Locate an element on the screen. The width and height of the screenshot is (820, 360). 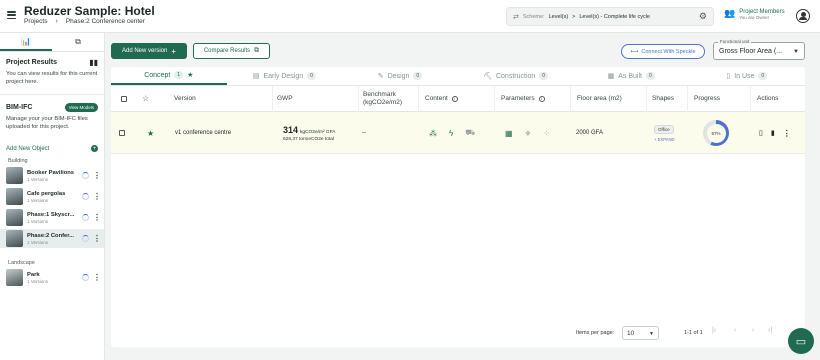
shape-tag: Office is located at coordinates (664, 129).